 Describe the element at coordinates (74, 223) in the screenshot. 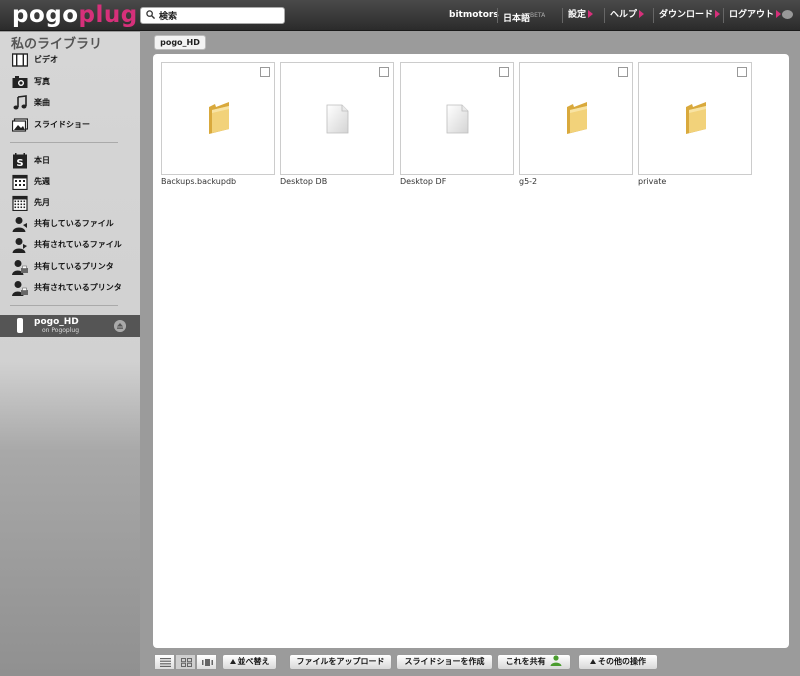

I see `sidebar-item-label: 共有しているファイル` at that location.